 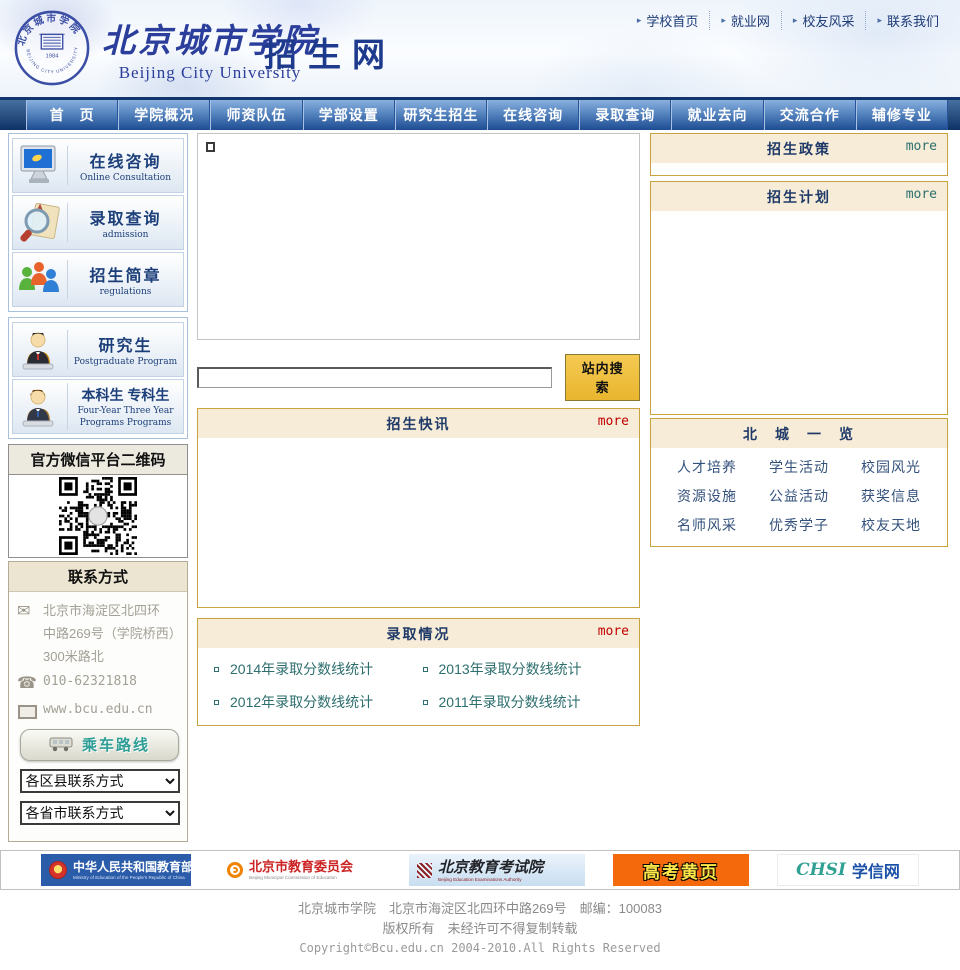 I want to click on partner-name-cn: 中华人民共和国教育部, so click(x=133, y=866).